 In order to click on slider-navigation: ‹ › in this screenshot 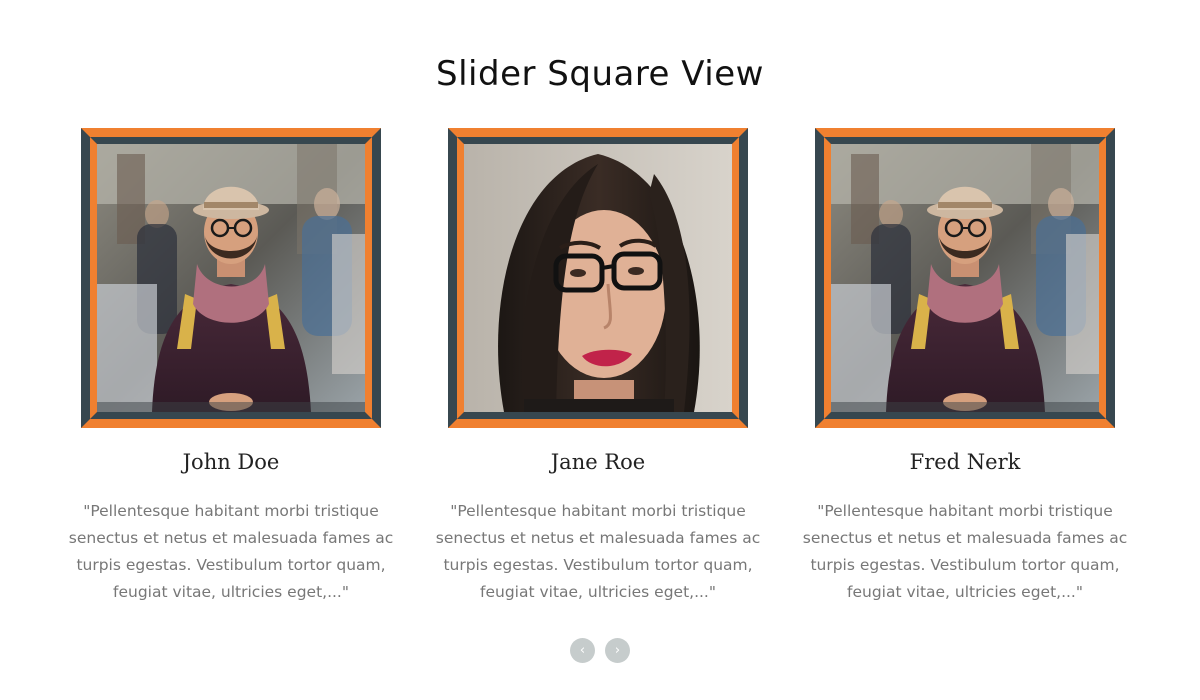, I will do `click(600, 650)`.